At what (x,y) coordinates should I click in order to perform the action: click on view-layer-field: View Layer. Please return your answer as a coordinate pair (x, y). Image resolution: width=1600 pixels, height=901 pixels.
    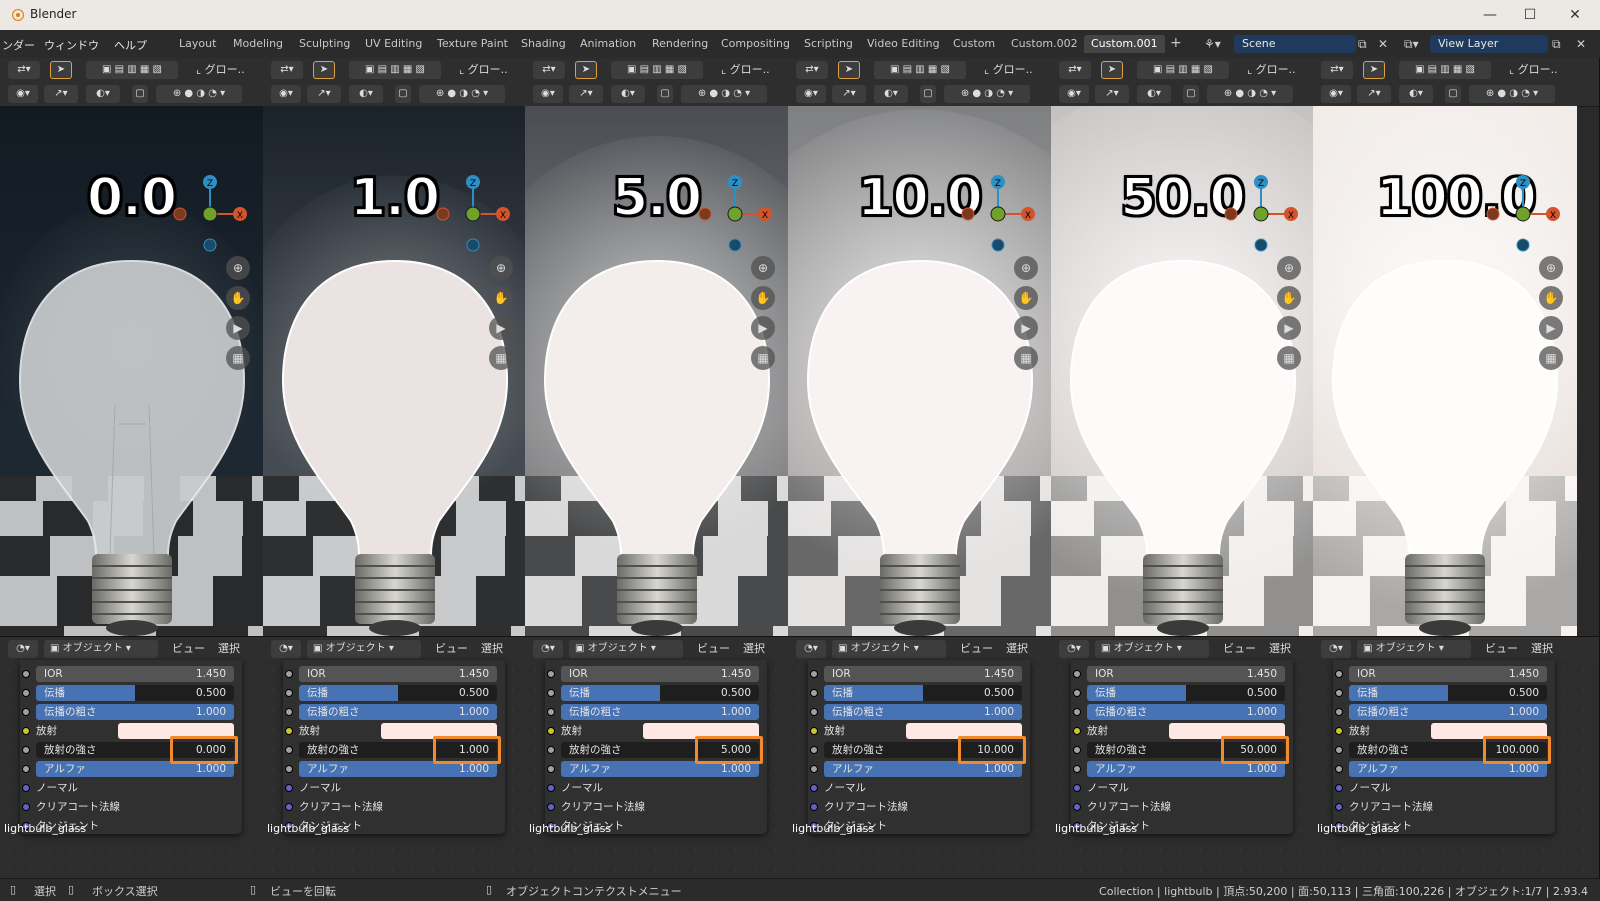
    Looking at the image, I should click on (1489, 44).